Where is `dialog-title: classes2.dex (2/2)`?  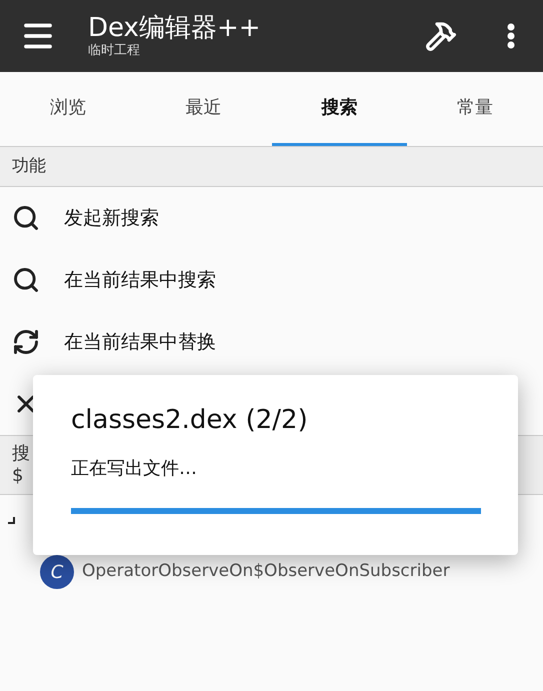
dialog-title: classes2.dex (2/2) is located at coordinates (190, 420).